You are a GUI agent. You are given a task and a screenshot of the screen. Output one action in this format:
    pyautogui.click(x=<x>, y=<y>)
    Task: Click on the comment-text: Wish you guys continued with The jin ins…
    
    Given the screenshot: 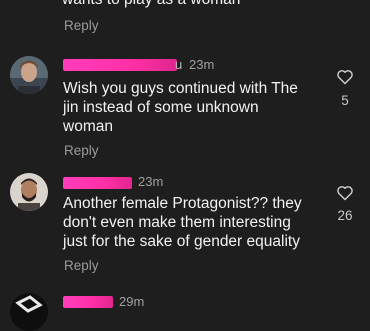 What is the action you would take?
    pyautogui.click(x=180, y=107)
    